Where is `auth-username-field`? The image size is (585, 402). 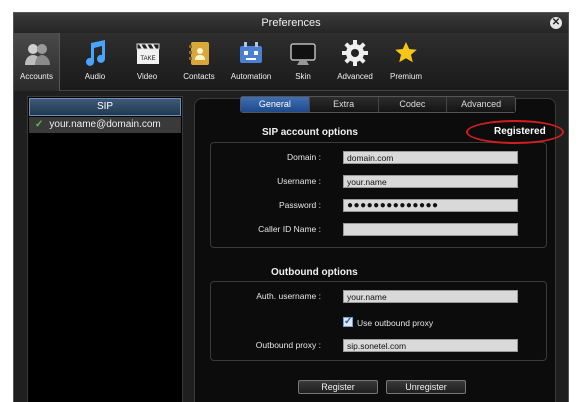
auth-username-field is located at coordinates (430, 296).